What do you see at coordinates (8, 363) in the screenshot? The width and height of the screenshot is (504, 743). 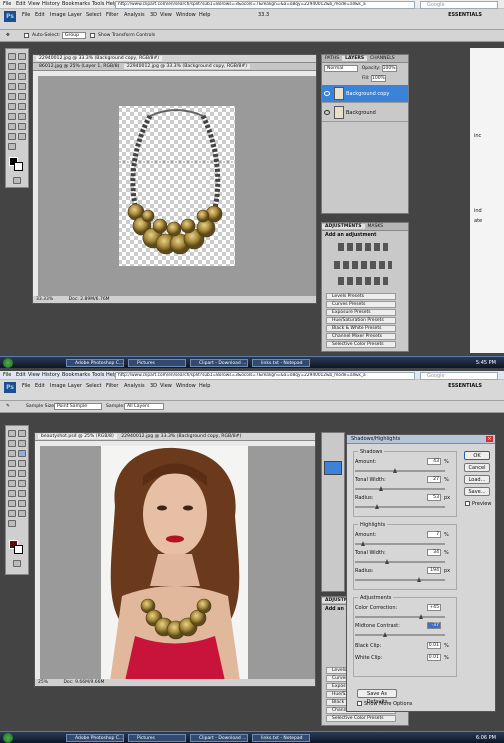 I see `start-button` at bounding box center [8, 363].